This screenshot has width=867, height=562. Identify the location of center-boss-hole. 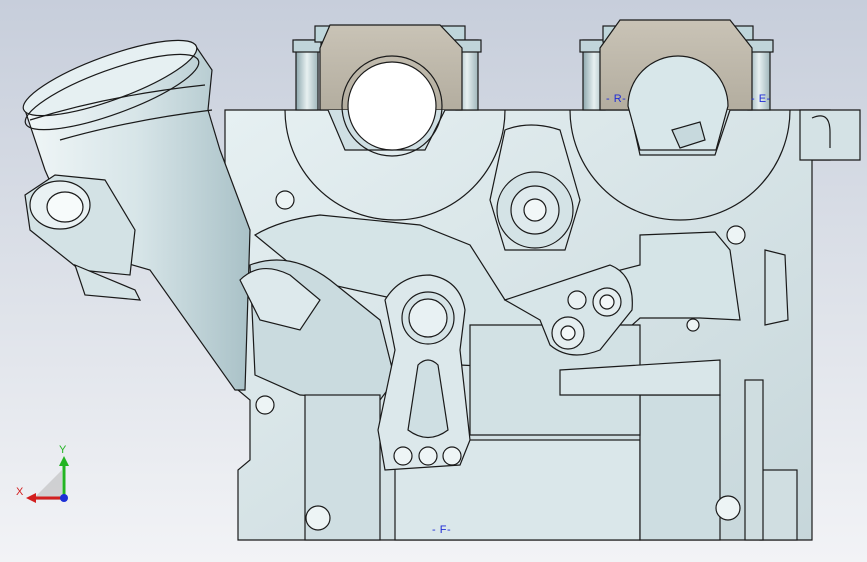
(535, 210).